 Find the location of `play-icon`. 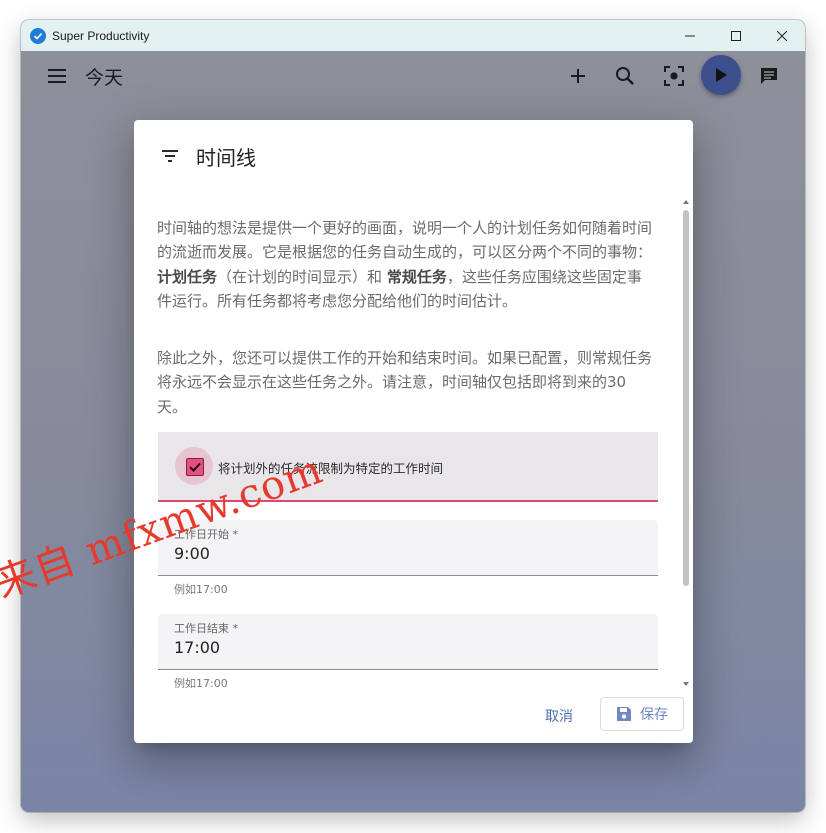

play-icon is located at coordinates (721, 75).